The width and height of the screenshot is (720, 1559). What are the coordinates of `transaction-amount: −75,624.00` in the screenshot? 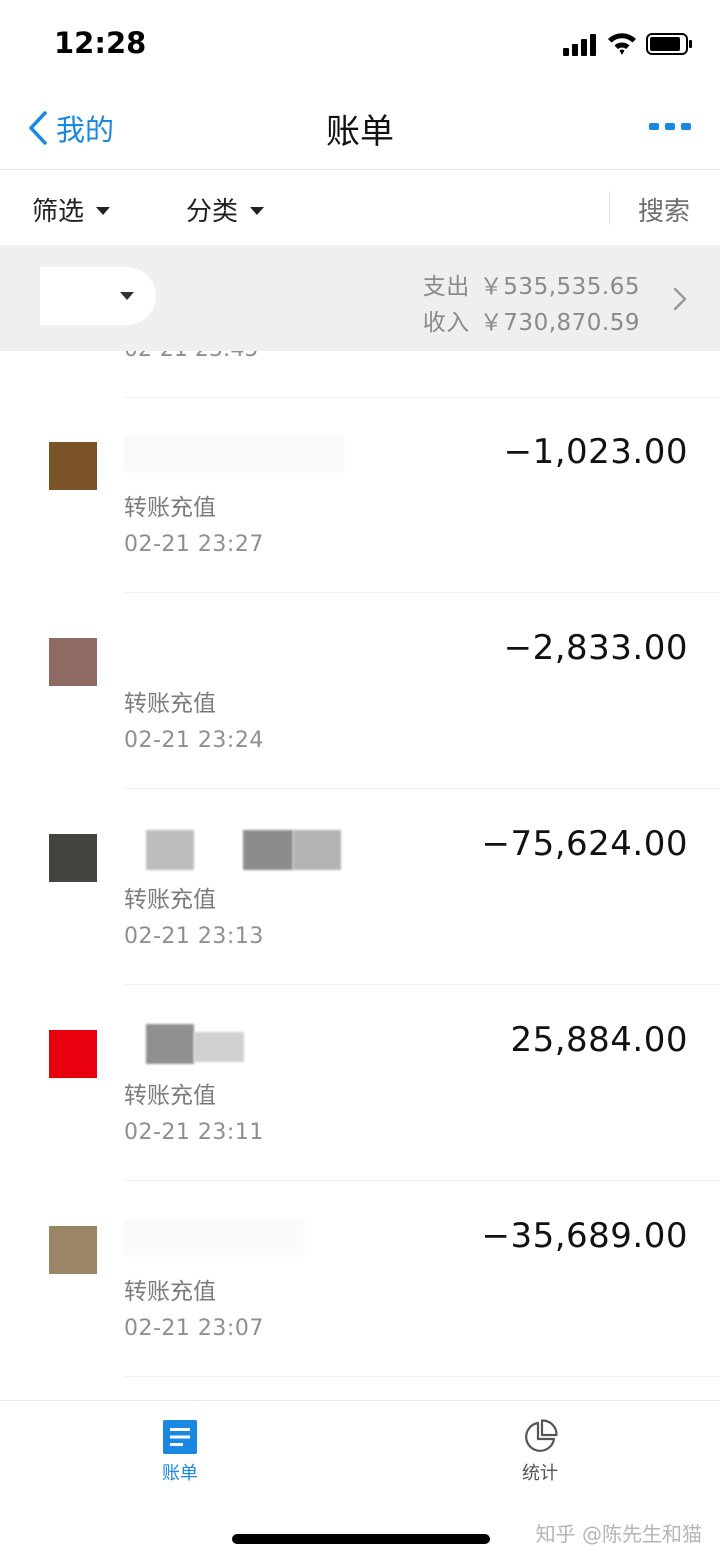 It's located at (584, 844).